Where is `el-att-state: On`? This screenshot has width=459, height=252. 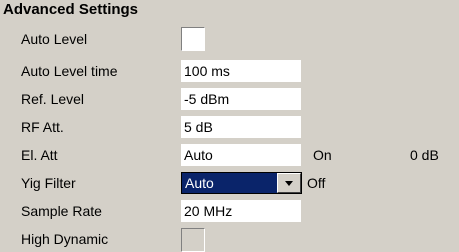 el-att-state: On is located at coordinates (322, 155).